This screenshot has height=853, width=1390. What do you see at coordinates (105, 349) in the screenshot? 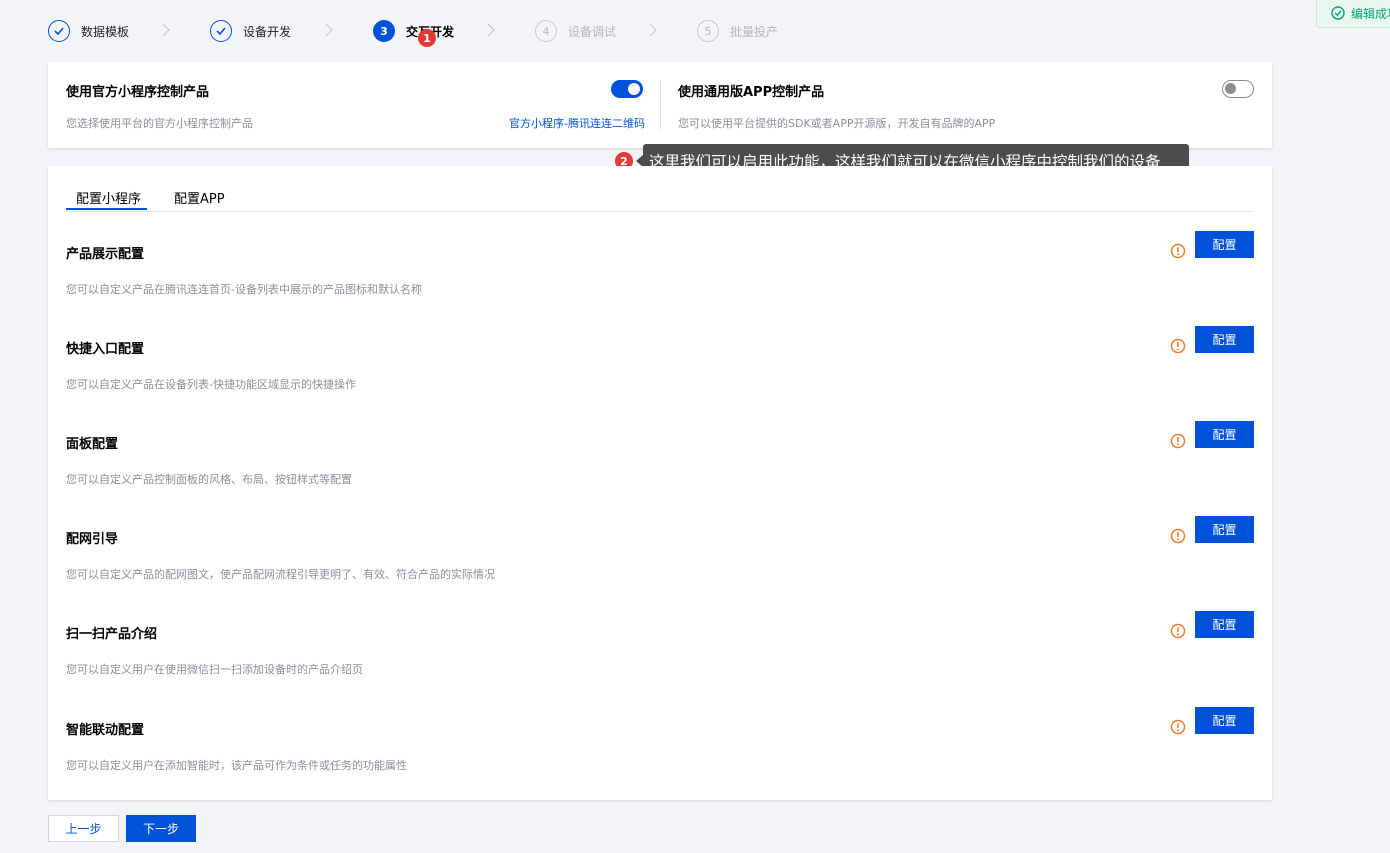
I see `config-item-title: 快捷入口配置` at bounding box center [105, 349].